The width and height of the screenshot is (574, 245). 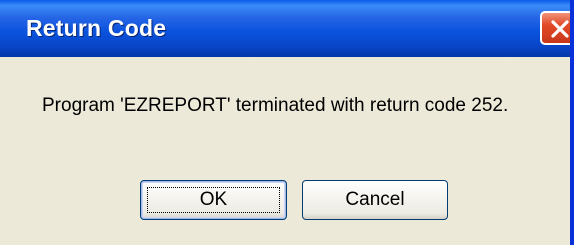 What do you see at coordinates (560, 29) in the screenshot?
I see `close-icon` at bounding box center [560, 29].